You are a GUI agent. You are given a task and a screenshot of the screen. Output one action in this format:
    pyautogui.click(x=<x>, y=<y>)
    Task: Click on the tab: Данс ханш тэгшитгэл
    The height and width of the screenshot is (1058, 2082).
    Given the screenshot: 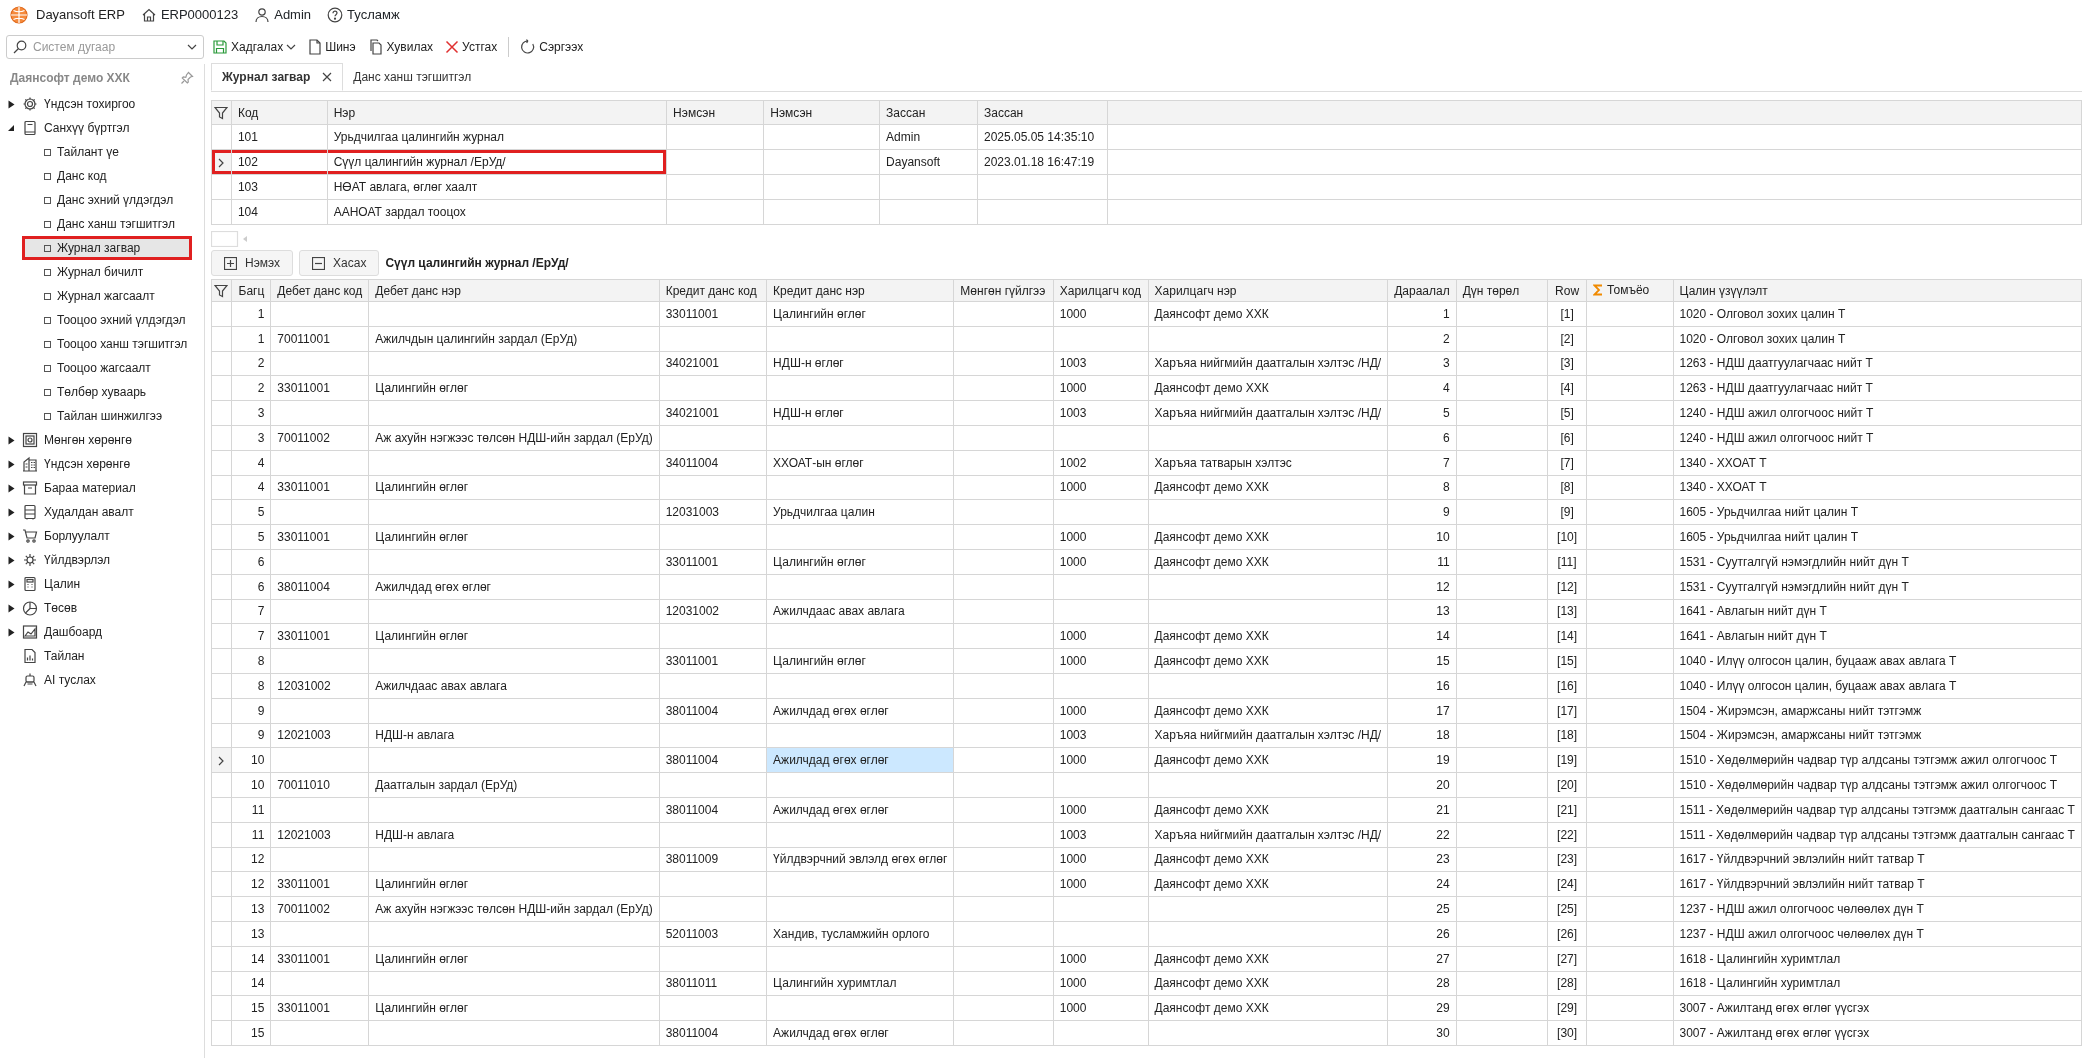 What is the action you would take?
    pyautogui.click(x=412, y=77)
    